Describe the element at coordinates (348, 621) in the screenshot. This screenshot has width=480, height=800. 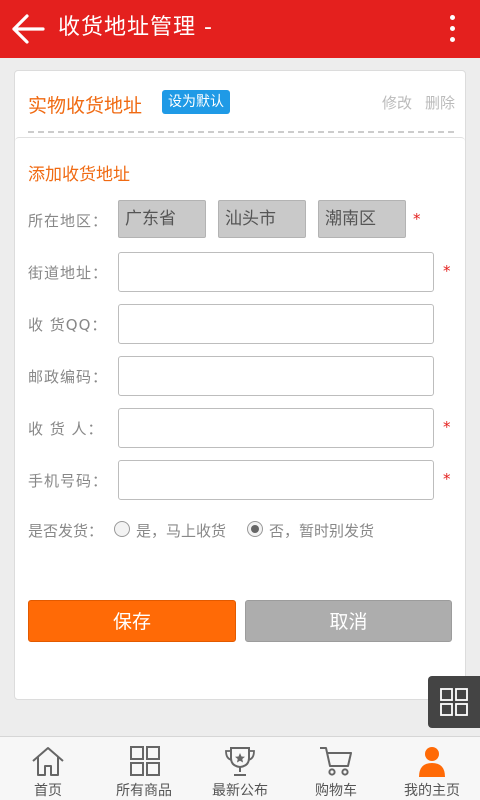
I see `cancel-button: 取消` at that location.